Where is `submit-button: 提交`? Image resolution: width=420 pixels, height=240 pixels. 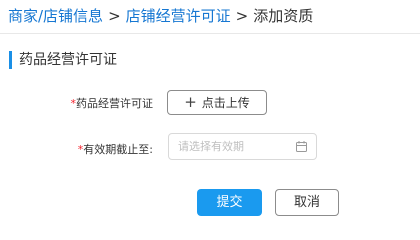
submit-button: 提交 is located at coordinates (229, 202).